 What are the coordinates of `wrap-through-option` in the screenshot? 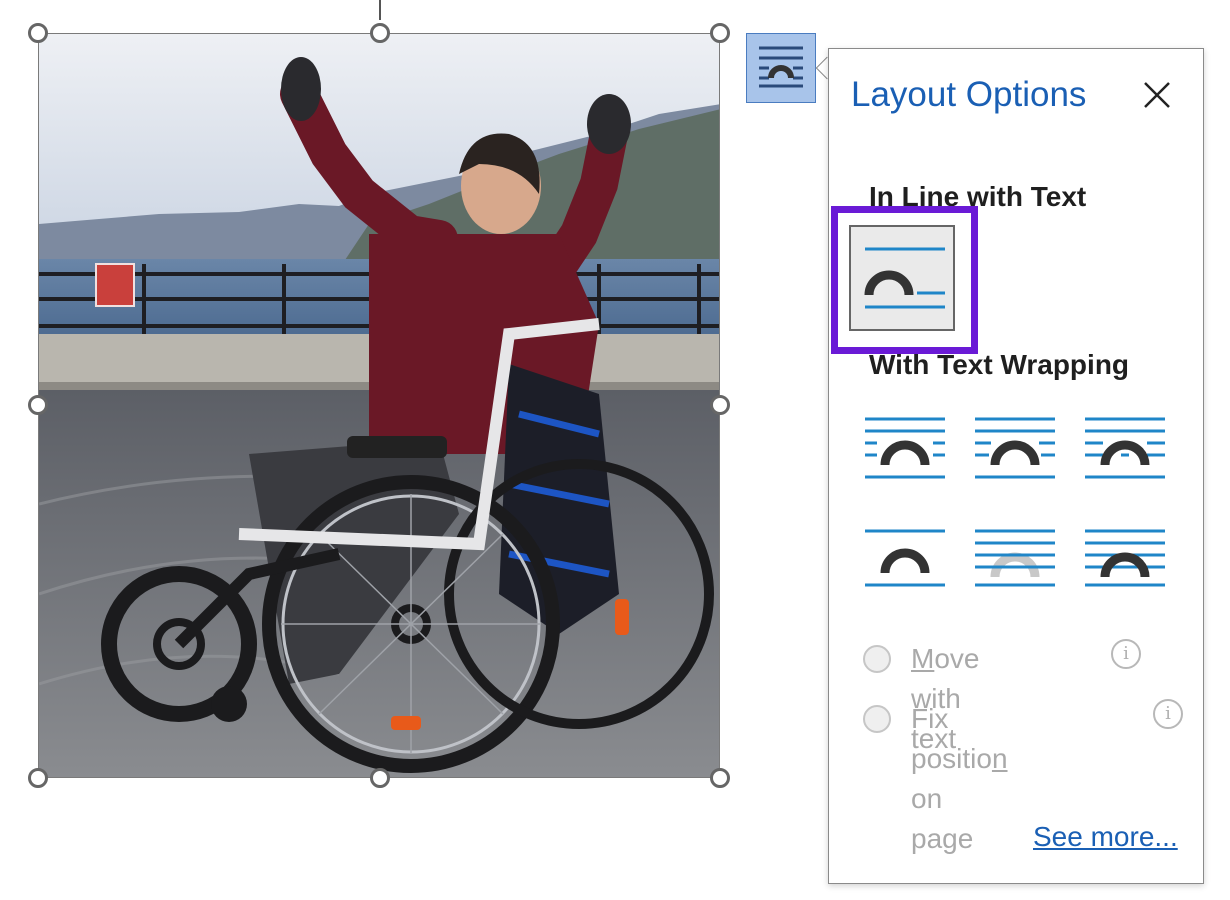 It's located at (1125, 449).